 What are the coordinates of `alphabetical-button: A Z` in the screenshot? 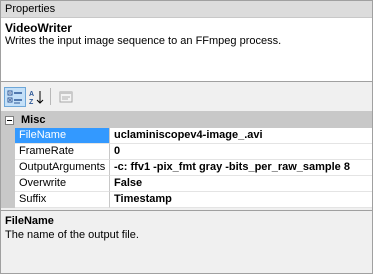 It's located at (36, 97).